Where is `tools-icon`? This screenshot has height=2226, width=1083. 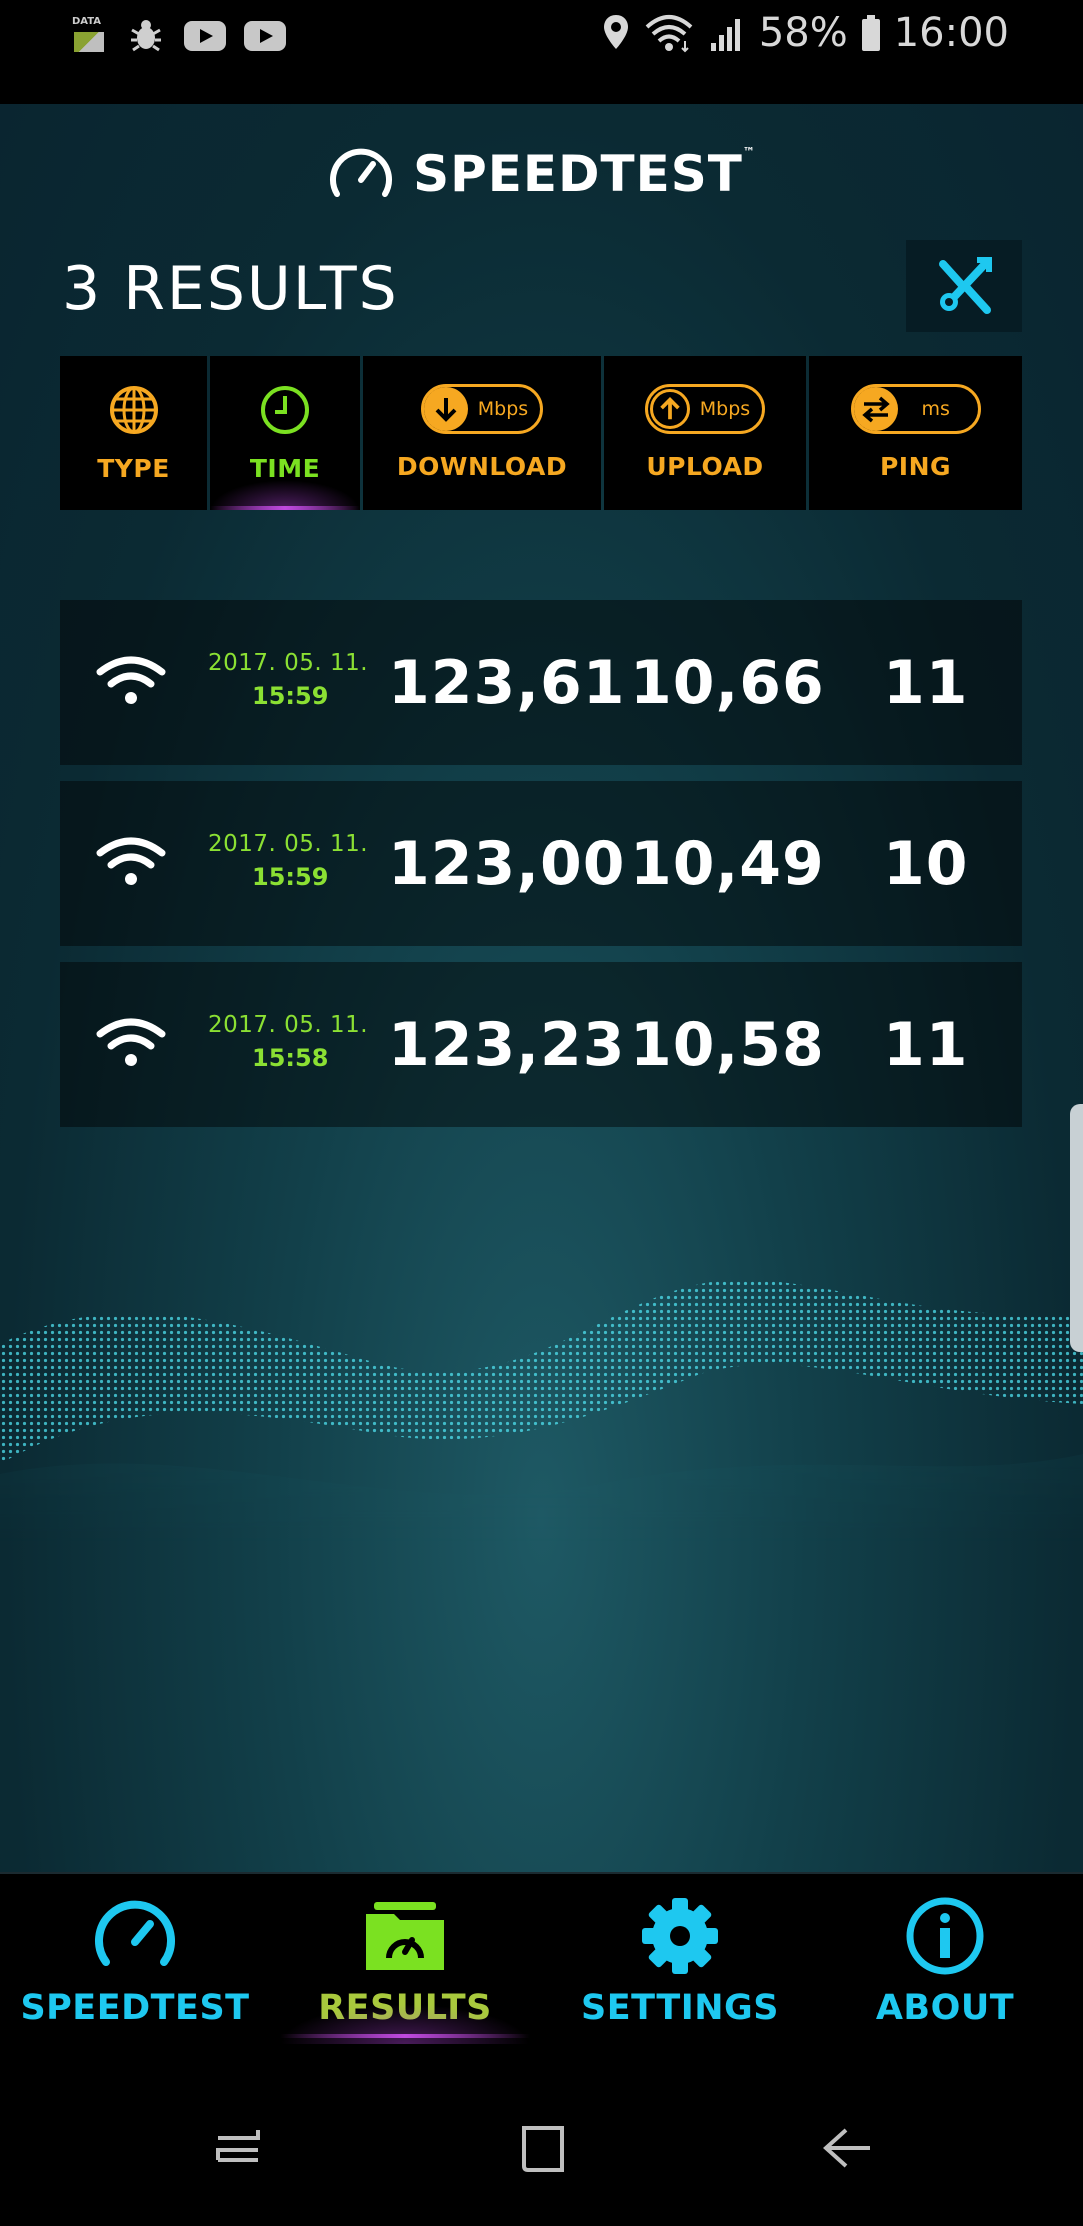
tools-icon is located at coordinates (965, 285).